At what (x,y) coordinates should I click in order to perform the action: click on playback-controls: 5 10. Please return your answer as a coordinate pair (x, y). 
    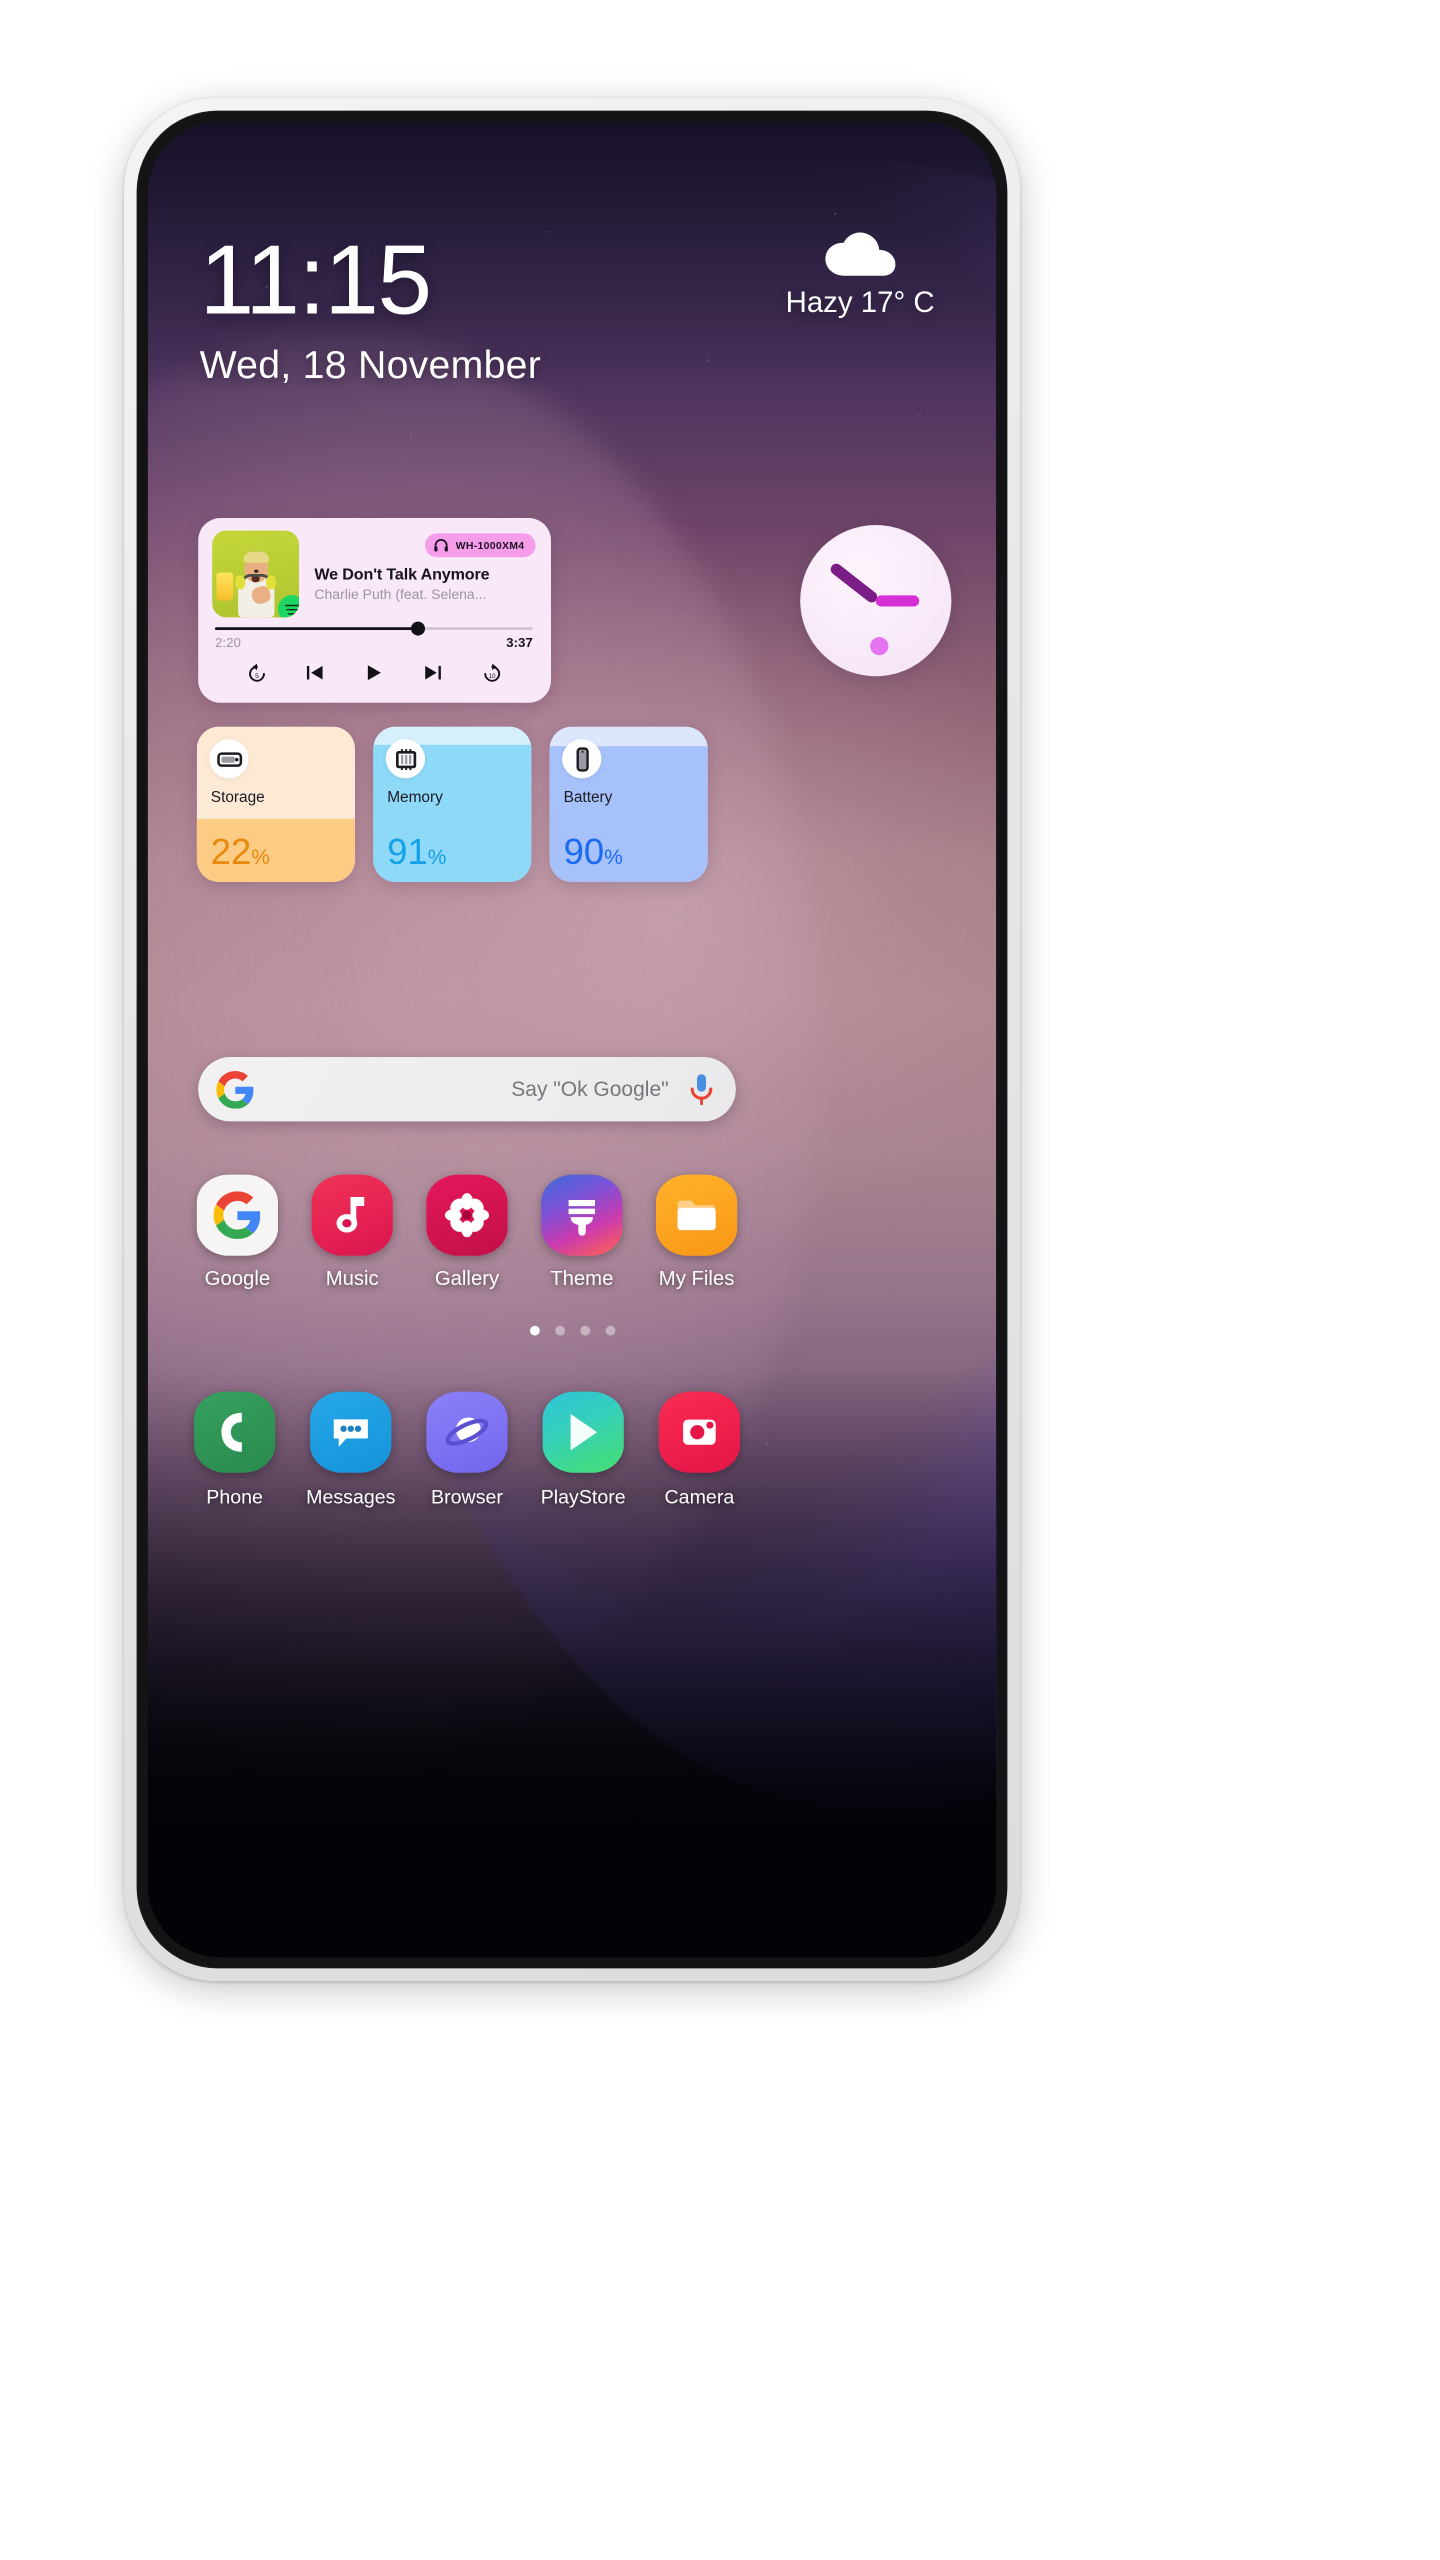
    Looking at the image, I should click on (373, 673).